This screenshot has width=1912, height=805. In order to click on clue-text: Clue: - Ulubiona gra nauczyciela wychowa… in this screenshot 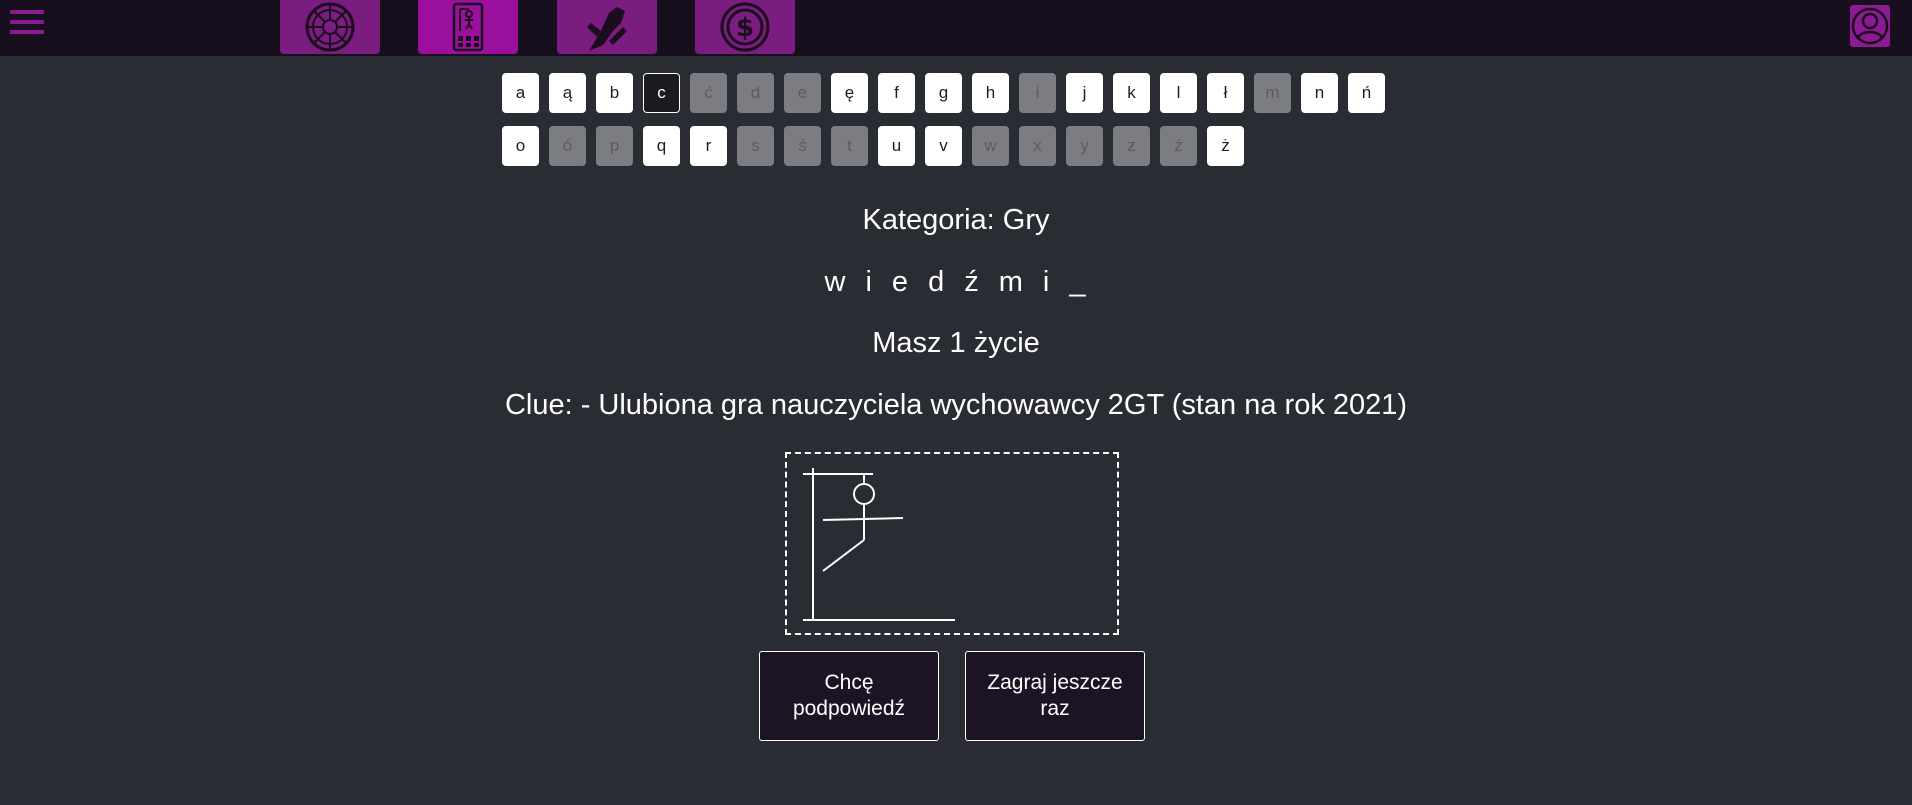, I will do `click(956, 405)`.